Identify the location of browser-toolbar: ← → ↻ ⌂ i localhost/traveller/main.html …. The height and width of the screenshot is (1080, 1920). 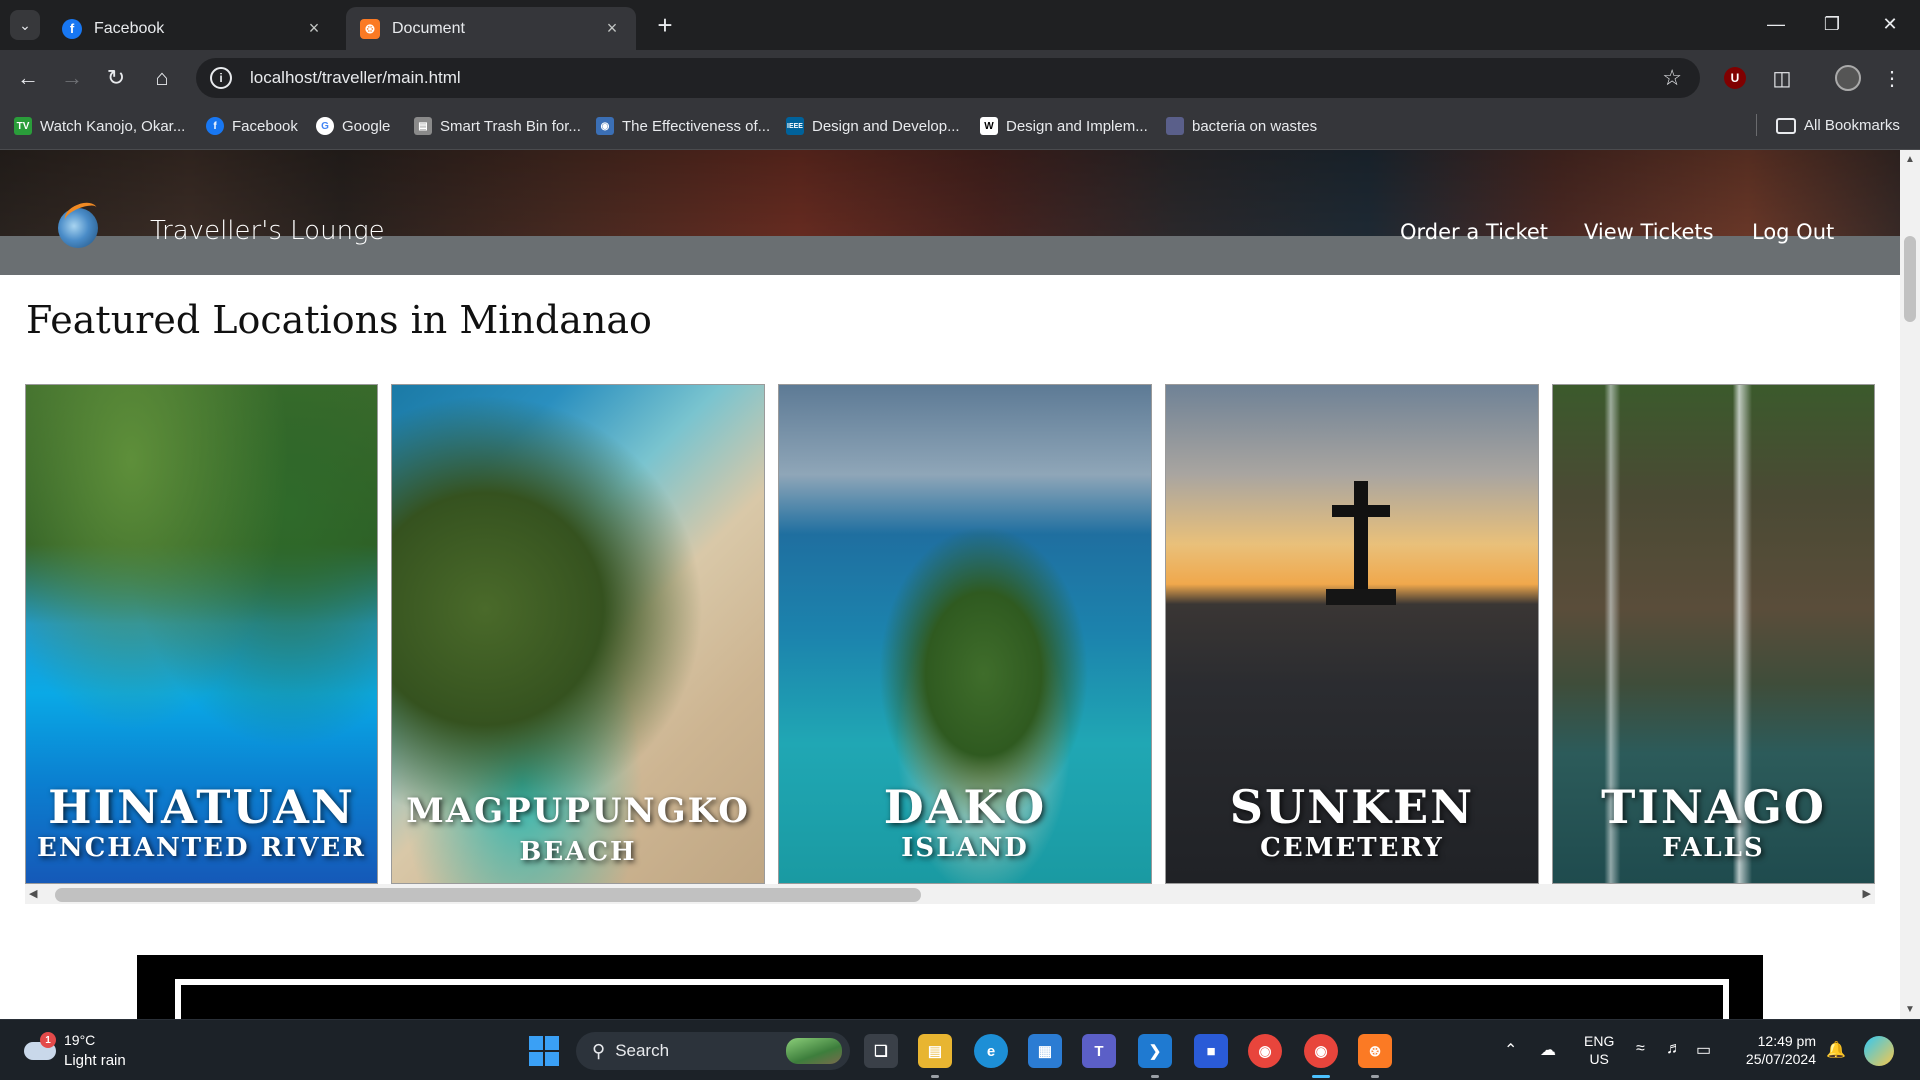
(960, 78).